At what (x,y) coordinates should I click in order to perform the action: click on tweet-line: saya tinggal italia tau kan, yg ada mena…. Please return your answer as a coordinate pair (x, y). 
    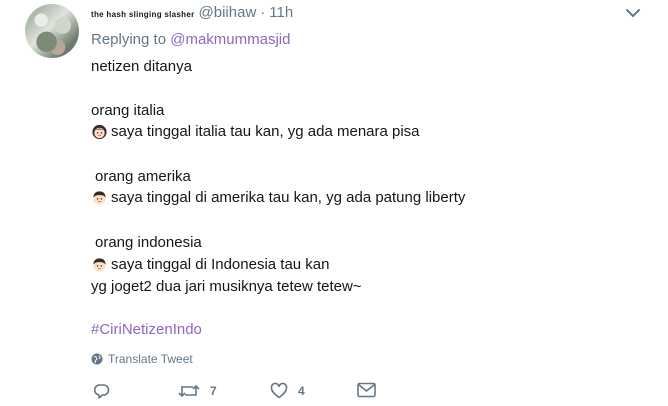
    Looking at the image, I should click on (255, 131).